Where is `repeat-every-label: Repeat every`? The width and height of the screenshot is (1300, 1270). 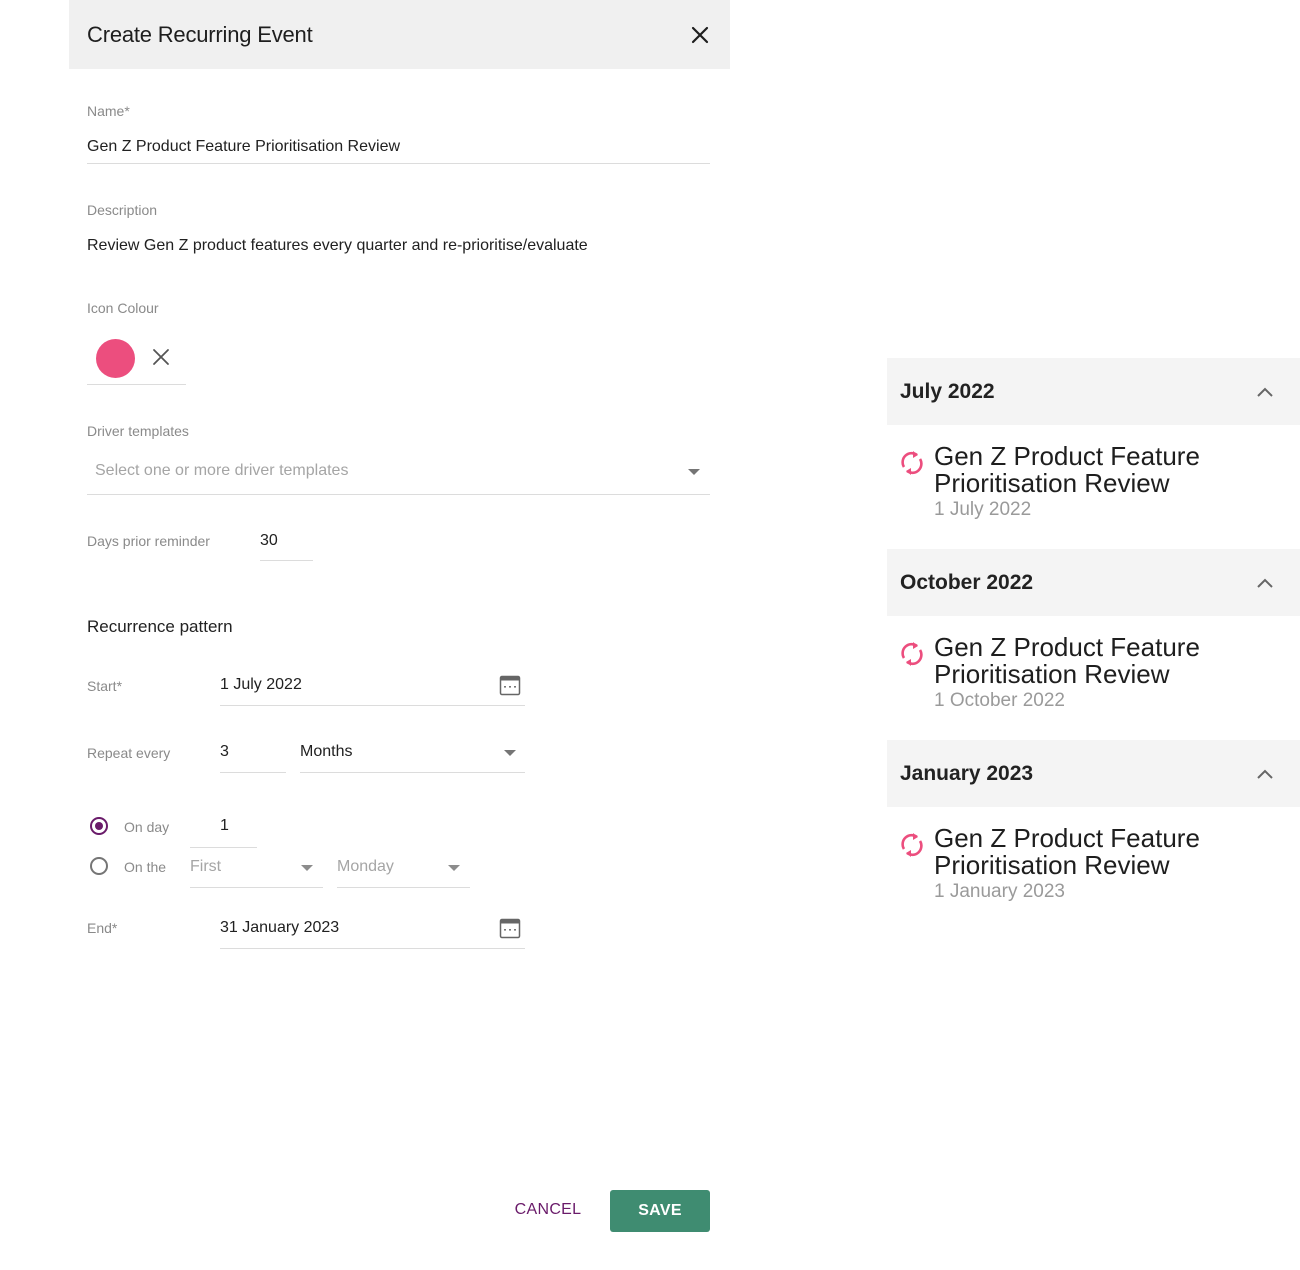 repeat-every-label: Repeat every is located at coordinates (129, 753).